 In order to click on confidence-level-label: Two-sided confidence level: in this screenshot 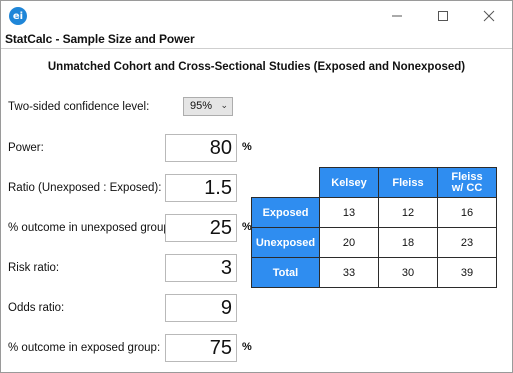, I will do `click(79, 107)`.